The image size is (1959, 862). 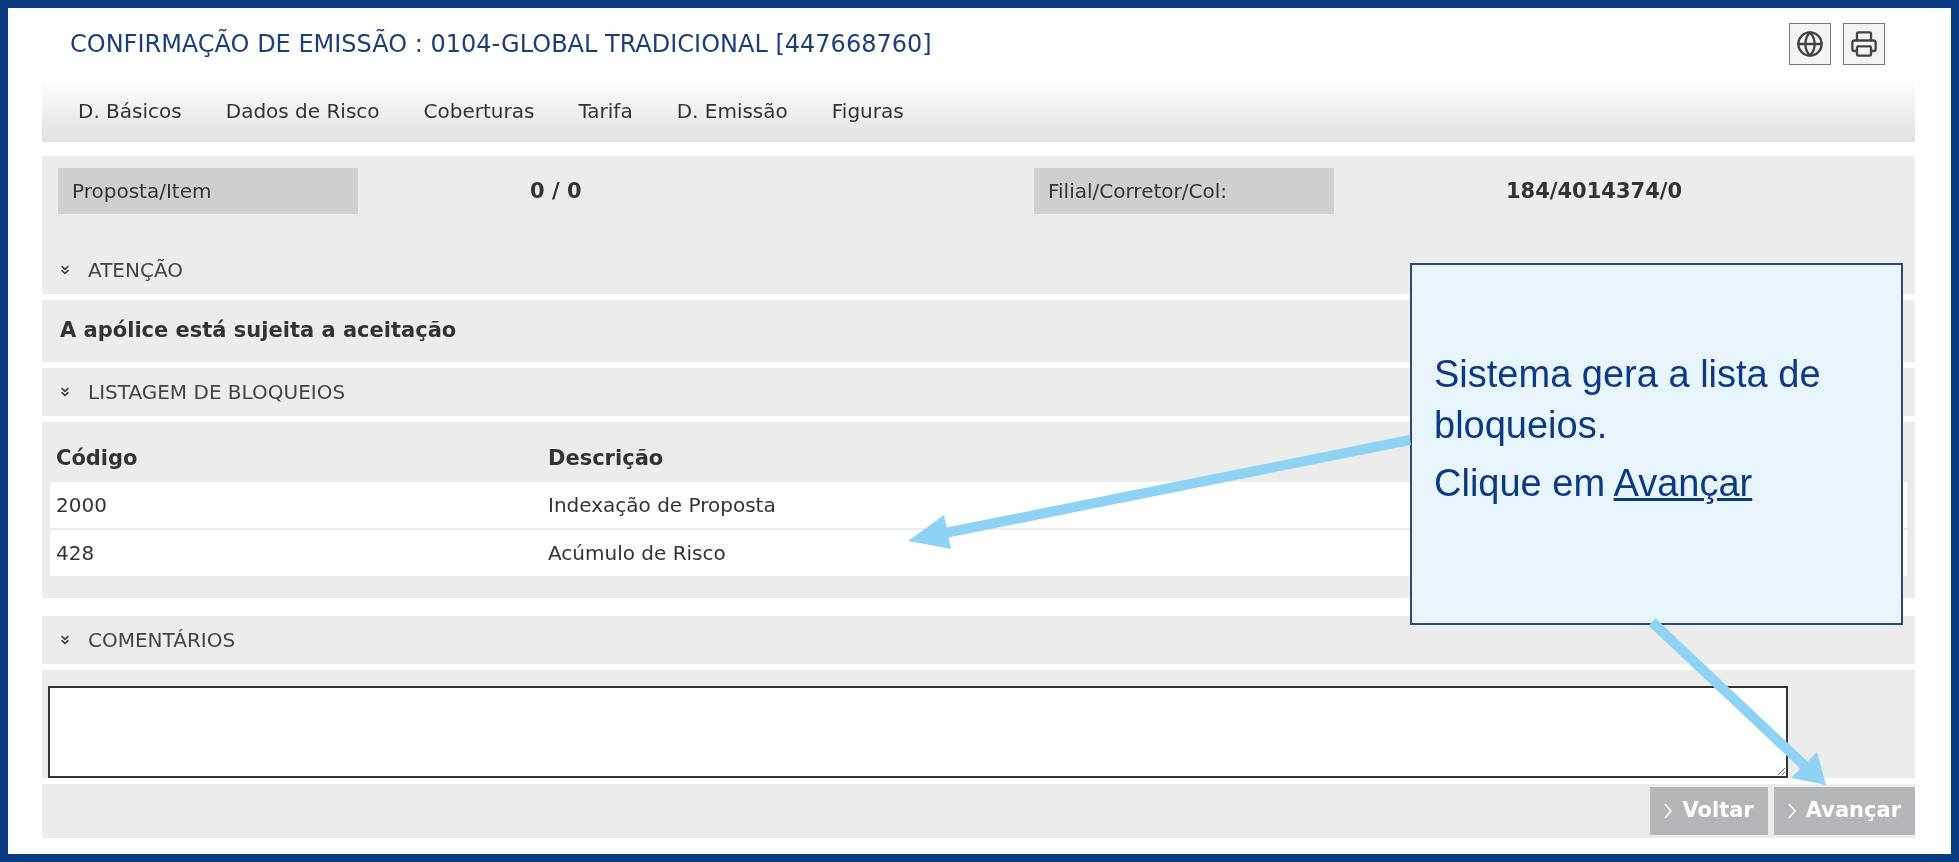 I want to click on table-cell-text: Acúmulo de Risco, so click(x=636, y=553).